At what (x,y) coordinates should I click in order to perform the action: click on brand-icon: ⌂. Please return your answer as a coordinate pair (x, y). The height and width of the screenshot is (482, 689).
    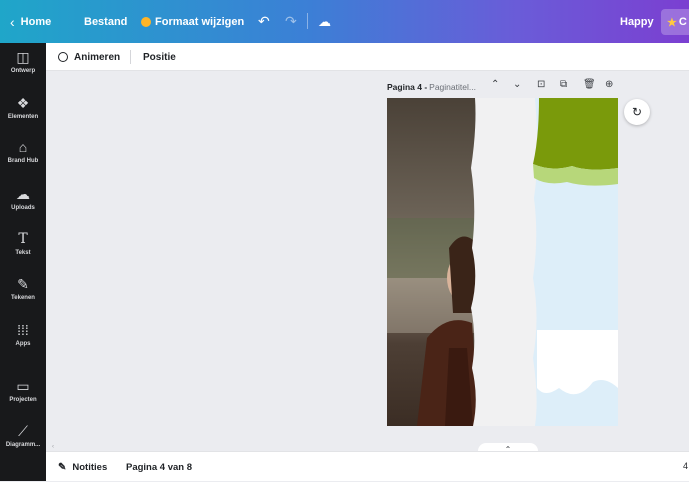
    Looking at the image, I should click on (23, 147).